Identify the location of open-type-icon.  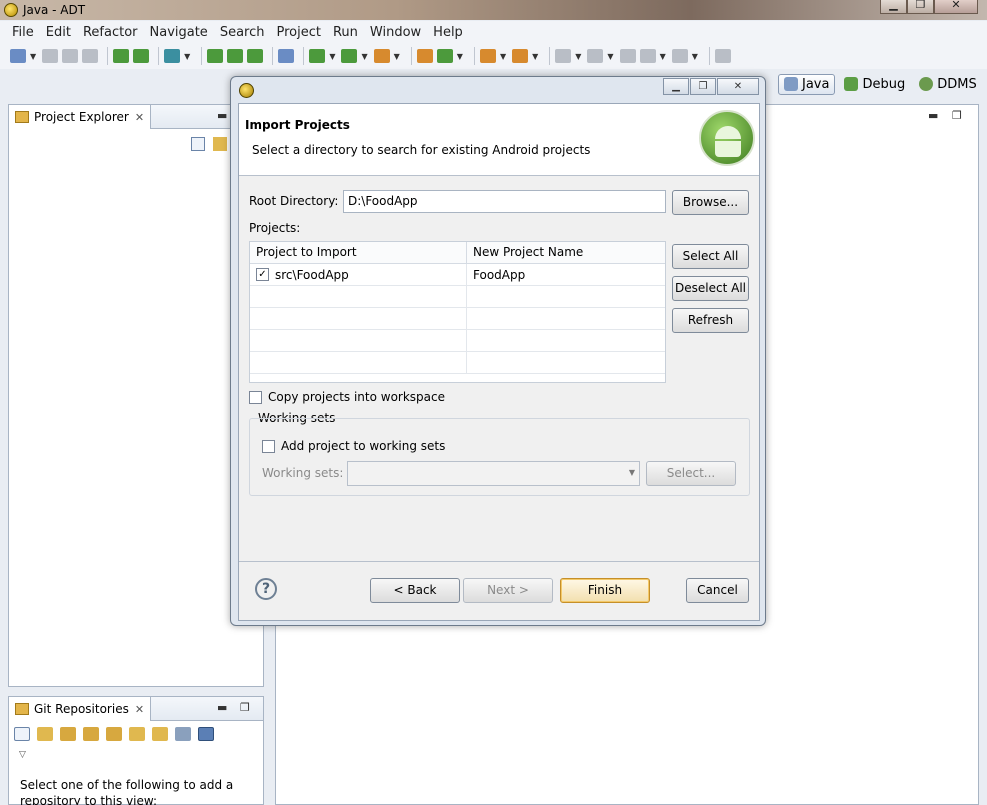
(487, 56).